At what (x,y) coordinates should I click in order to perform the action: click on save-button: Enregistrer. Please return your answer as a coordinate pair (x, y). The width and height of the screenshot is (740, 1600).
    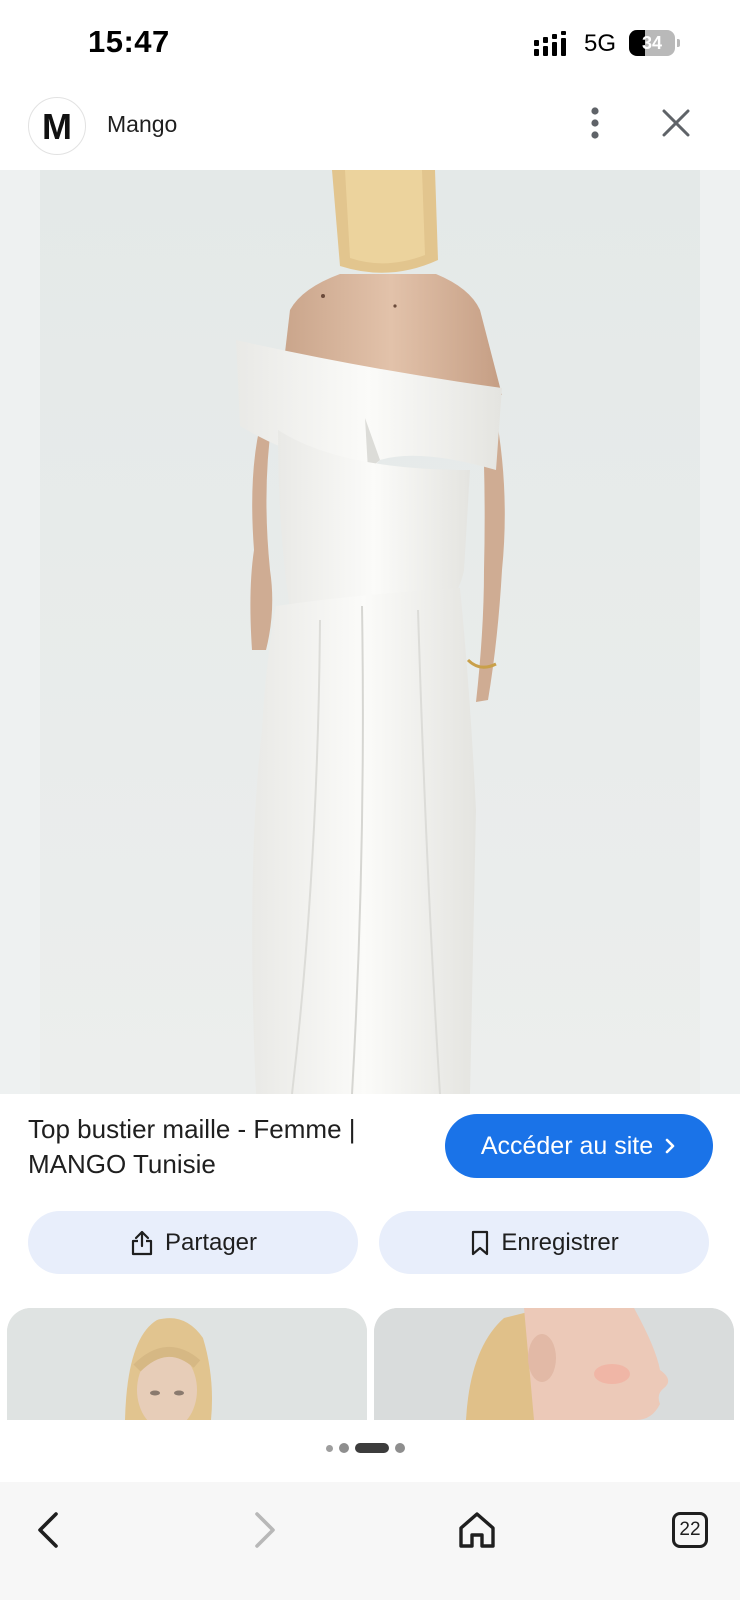
    Looking at the image, I should click on (544, 1242).